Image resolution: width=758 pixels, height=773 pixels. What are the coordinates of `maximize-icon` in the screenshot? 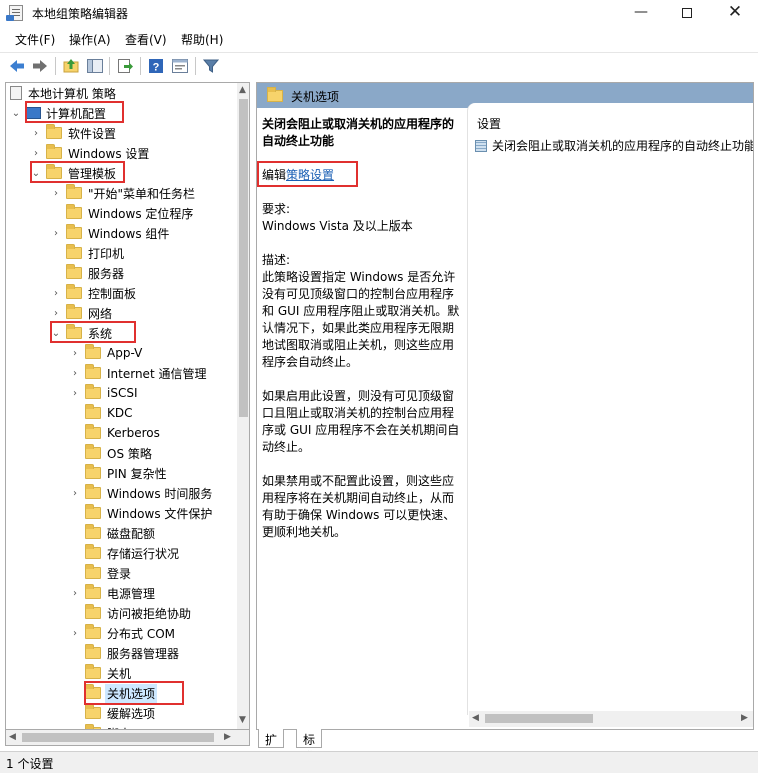 It's located at (687, 13).